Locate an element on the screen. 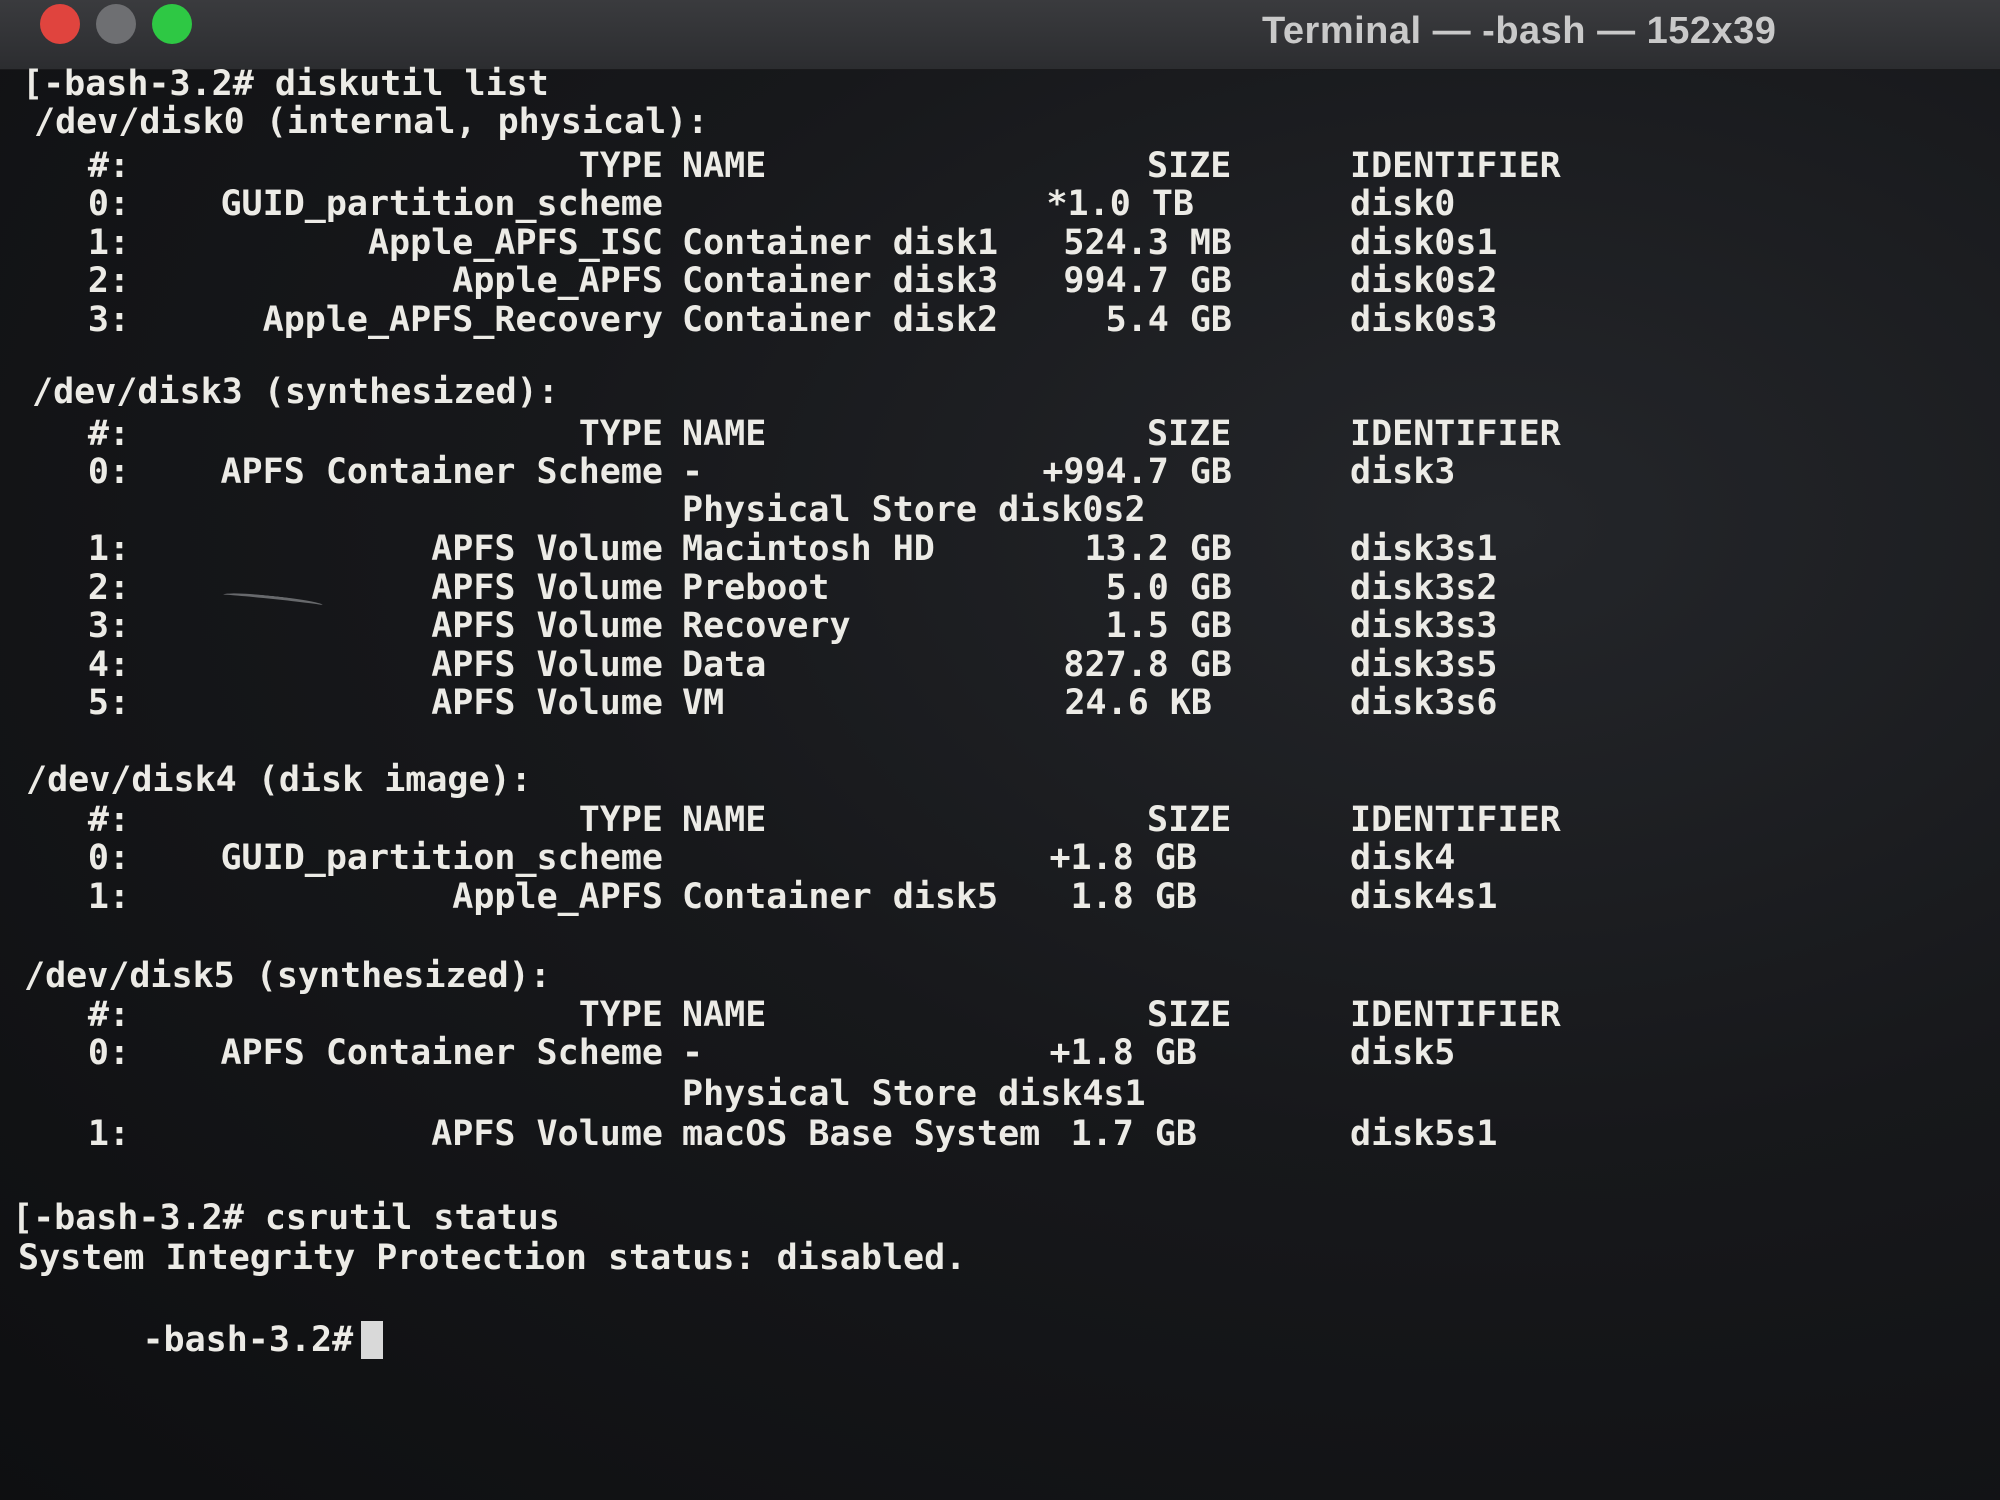 The height and width of the screenshot is (1500, 2000). table-row: 3: APFS Volume Recovery 1.5 GB disk3s3 is located at coordinates (1002, 626).